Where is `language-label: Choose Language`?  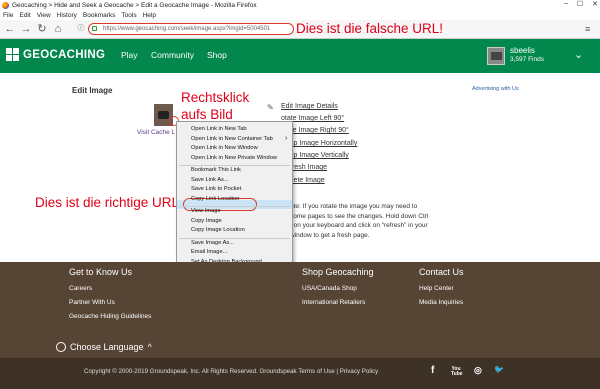 language-label: Choose Language is located at coordinates (107, 347).